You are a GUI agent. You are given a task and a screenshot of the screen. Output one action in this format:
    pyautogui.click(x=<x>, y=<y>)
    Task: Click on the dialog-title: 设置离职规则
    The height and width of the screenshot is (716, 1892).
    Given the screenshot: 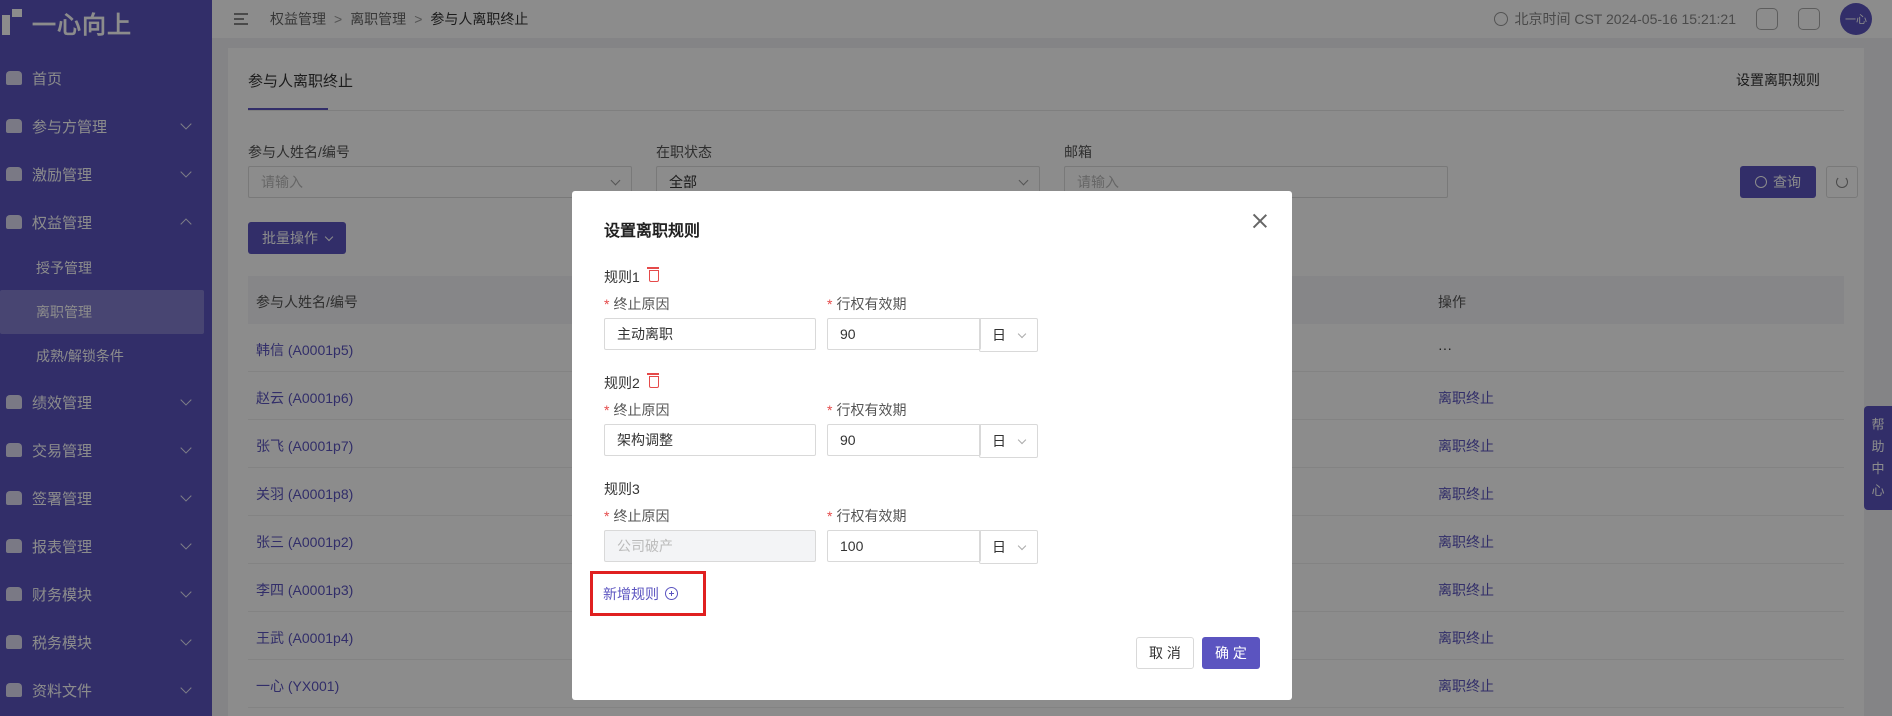 What is the action you would take?
    pyautogui.click(x=652, y=231)
    